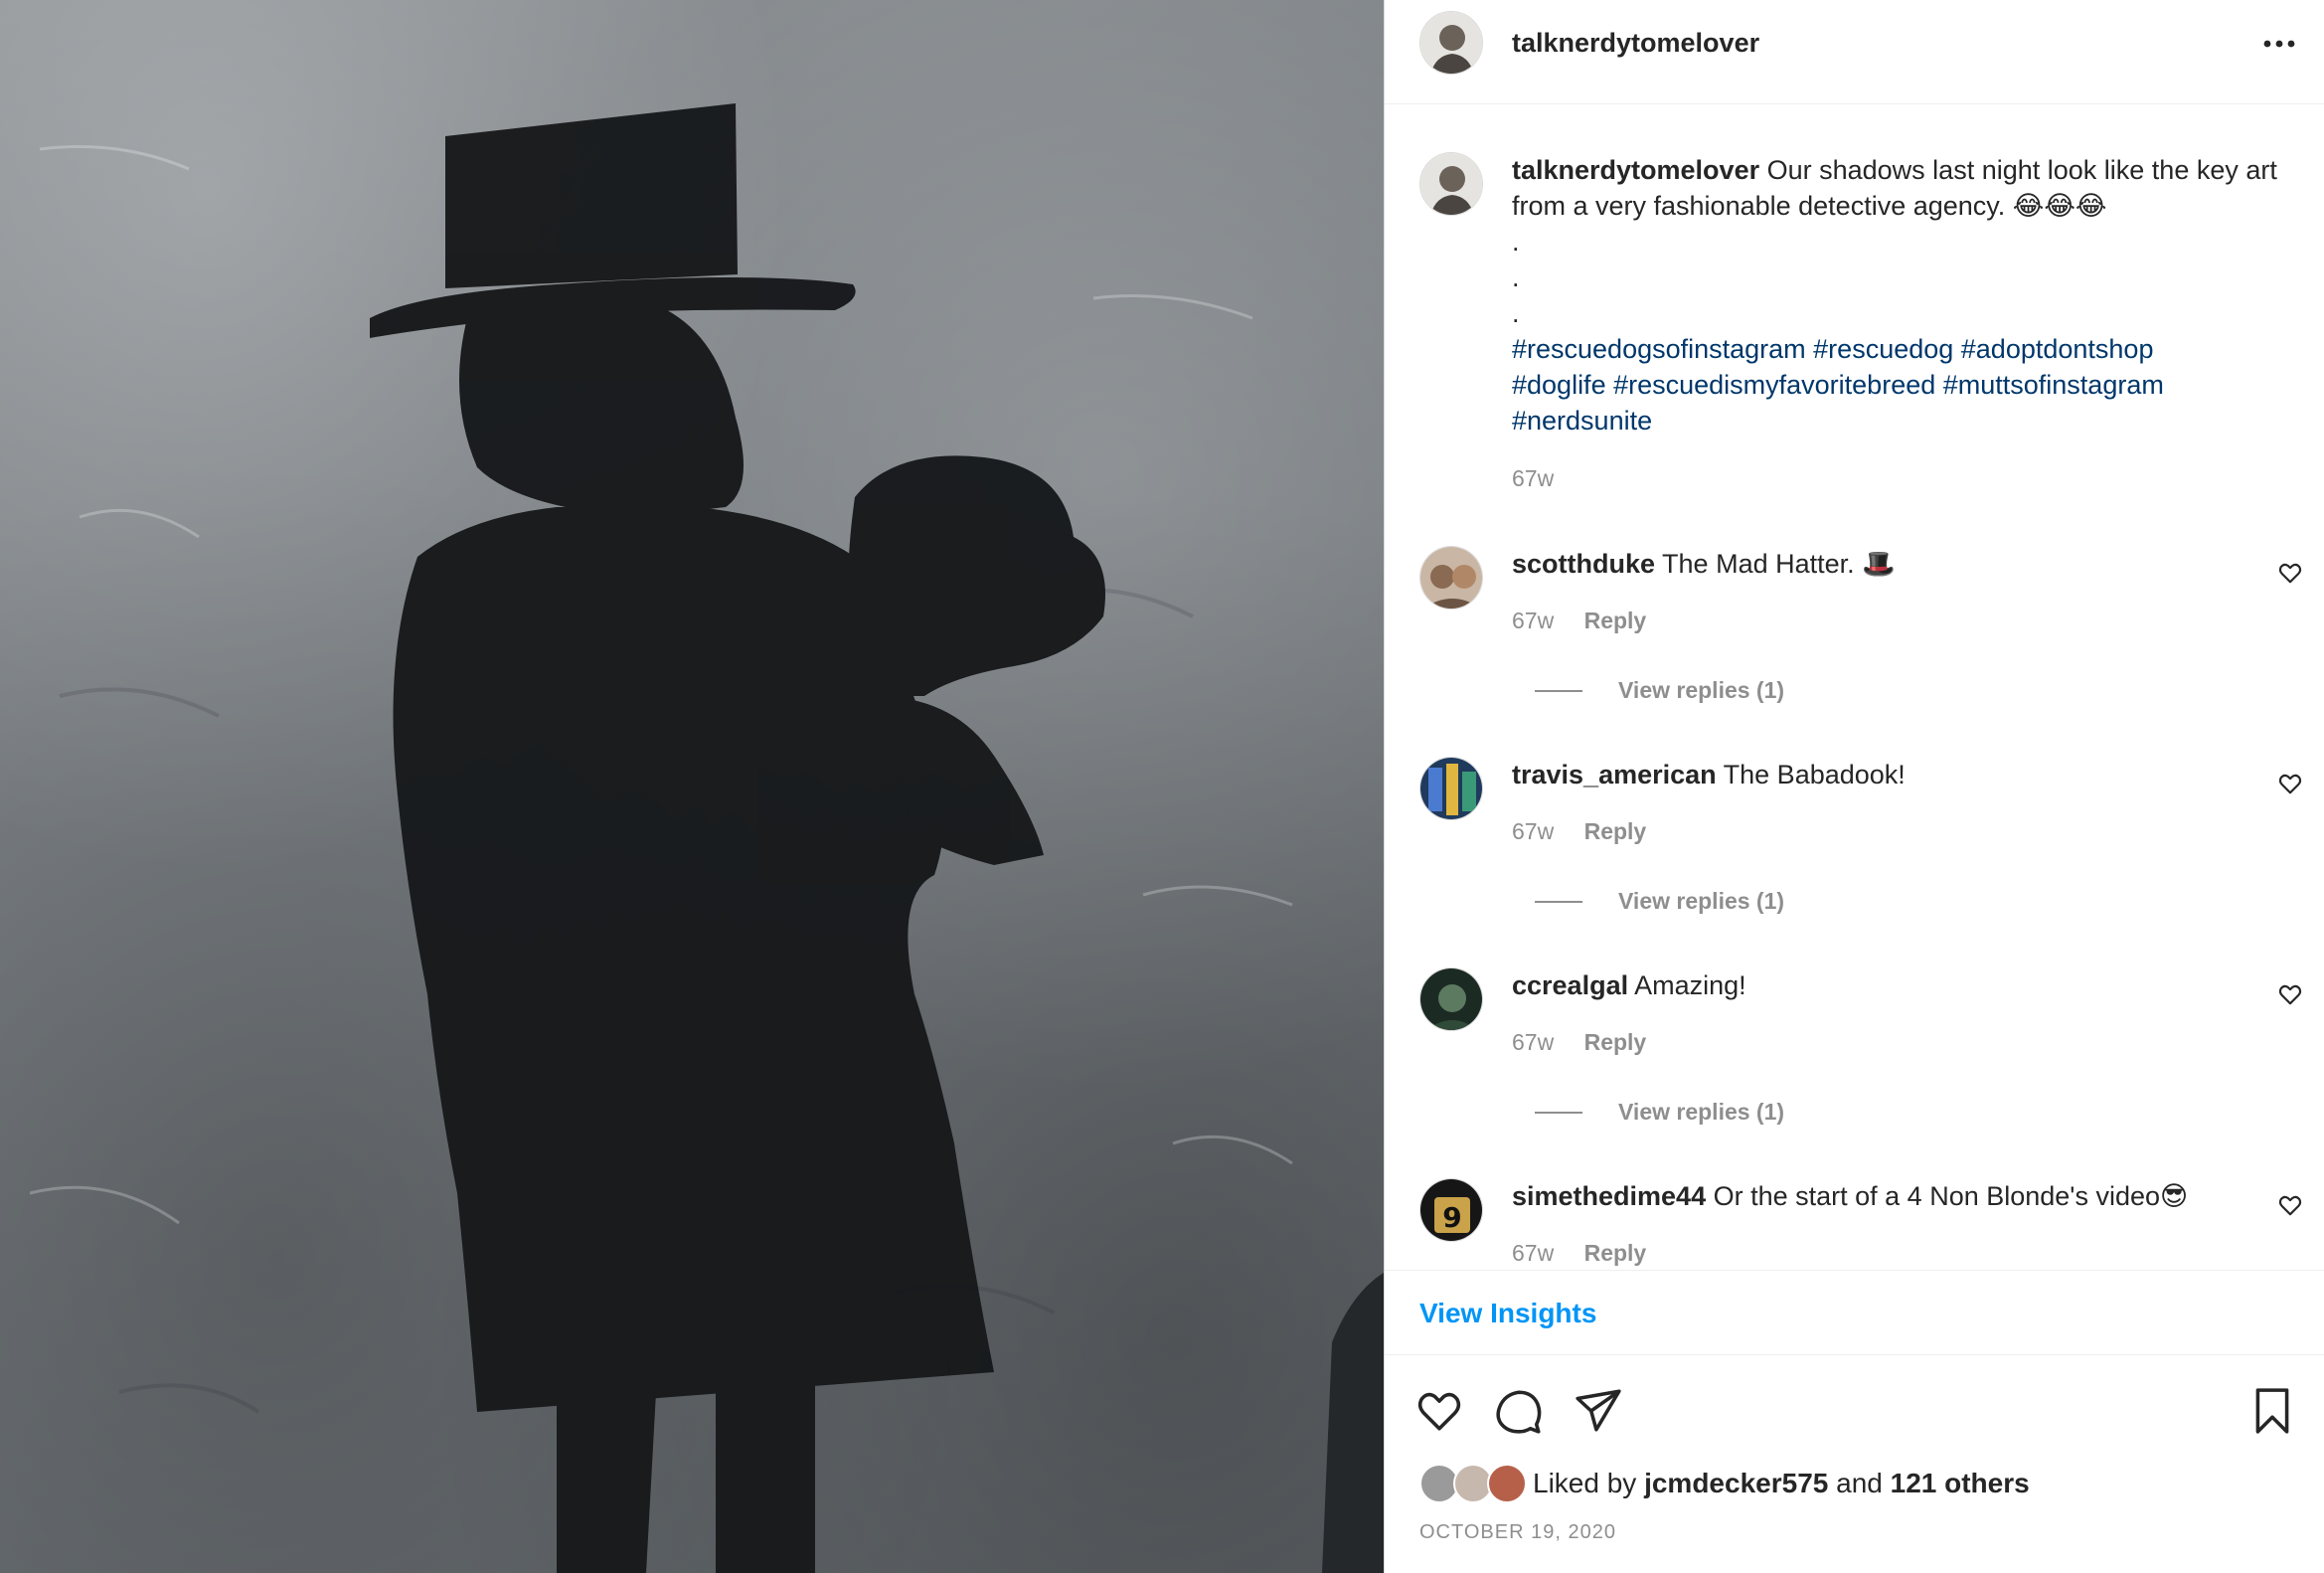 The height and width of the screenshot is (1573, 2324). I want to click on caption-author-avatar, so click(1451, 184).